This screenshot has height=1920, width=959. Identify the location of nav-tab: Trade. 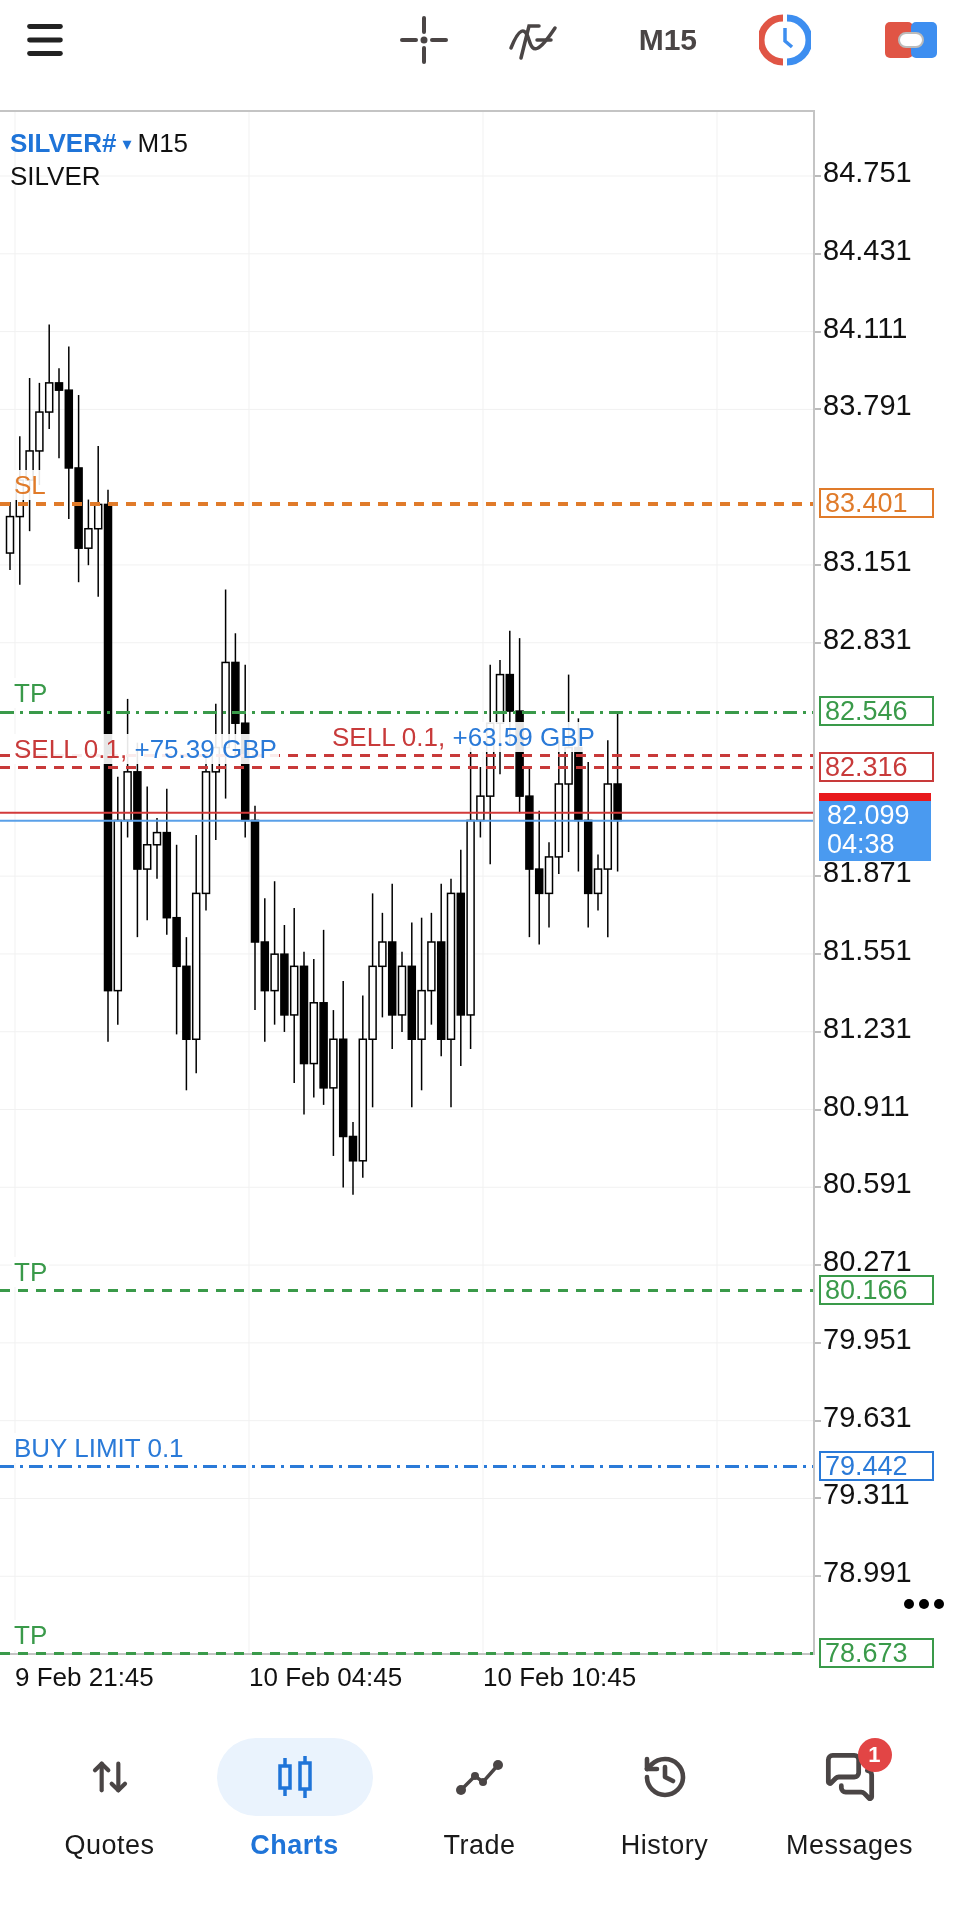
(479, 1803).